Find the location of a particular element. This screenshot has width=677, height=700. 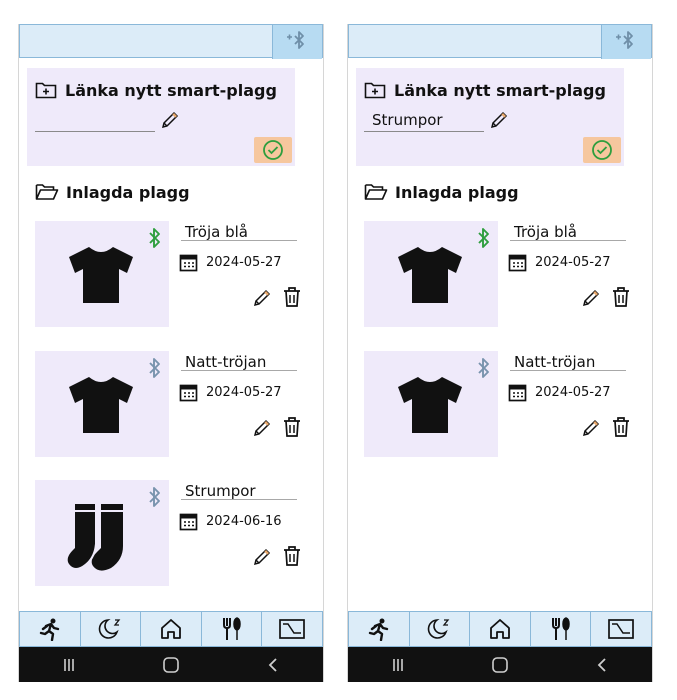

chart-icon is located at coordinates (292, 629).